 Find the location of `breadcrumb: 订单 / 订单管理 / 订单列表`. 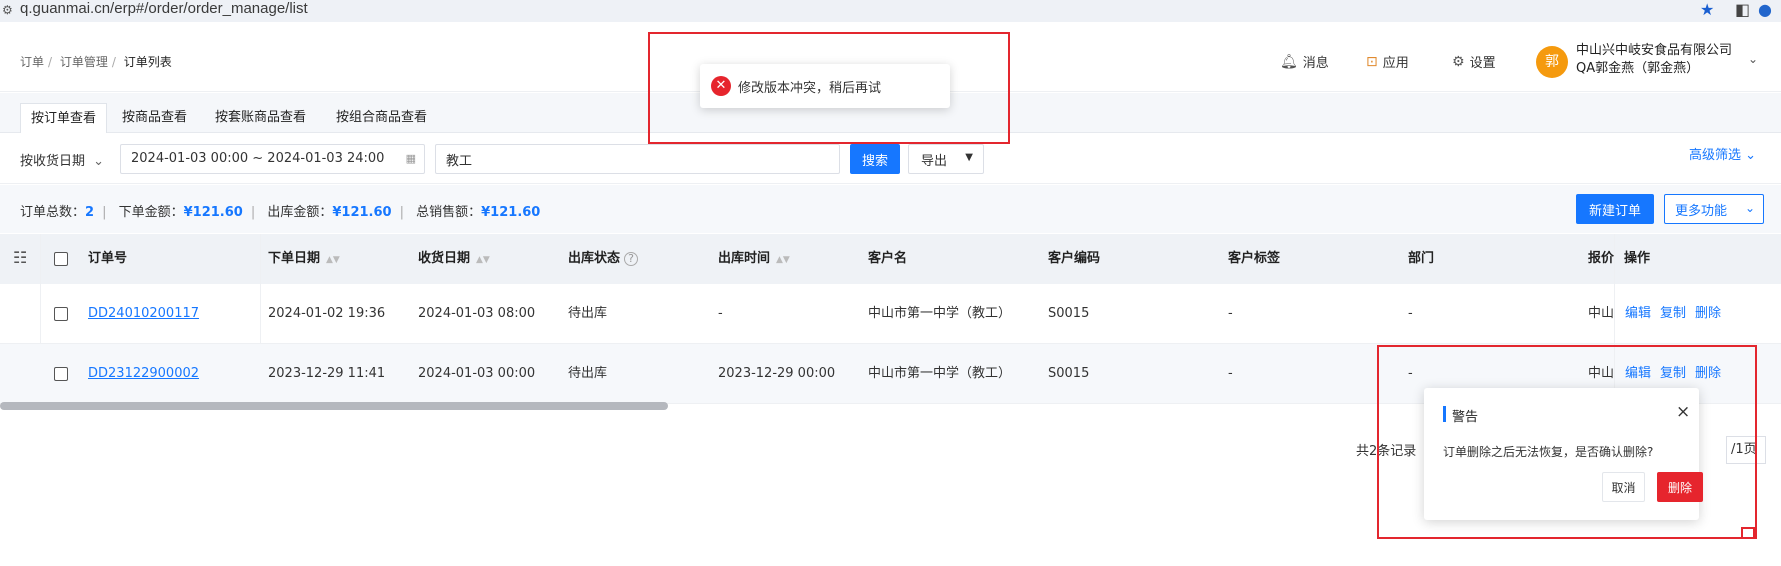

breadcrumb: 订单 / 订单管理 / 订单列表 is located at coordinates (96, 62).